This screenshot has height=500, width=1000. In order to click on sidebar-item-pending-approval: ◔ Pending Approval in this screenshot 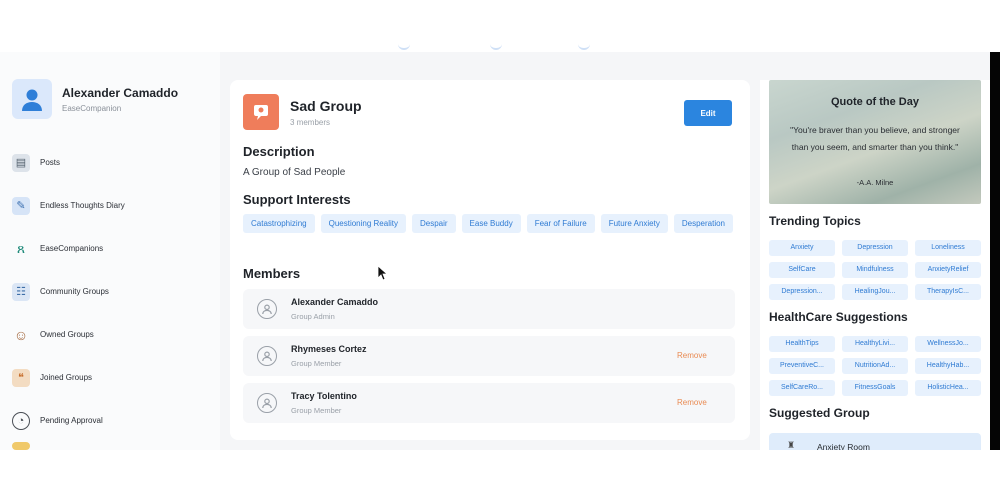, I will do `click(68, 420)`.